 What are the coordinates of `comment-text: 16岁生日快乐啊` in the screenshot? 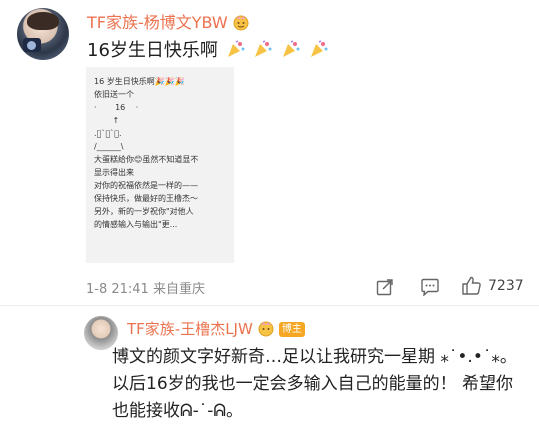 It's located at (208, 49).